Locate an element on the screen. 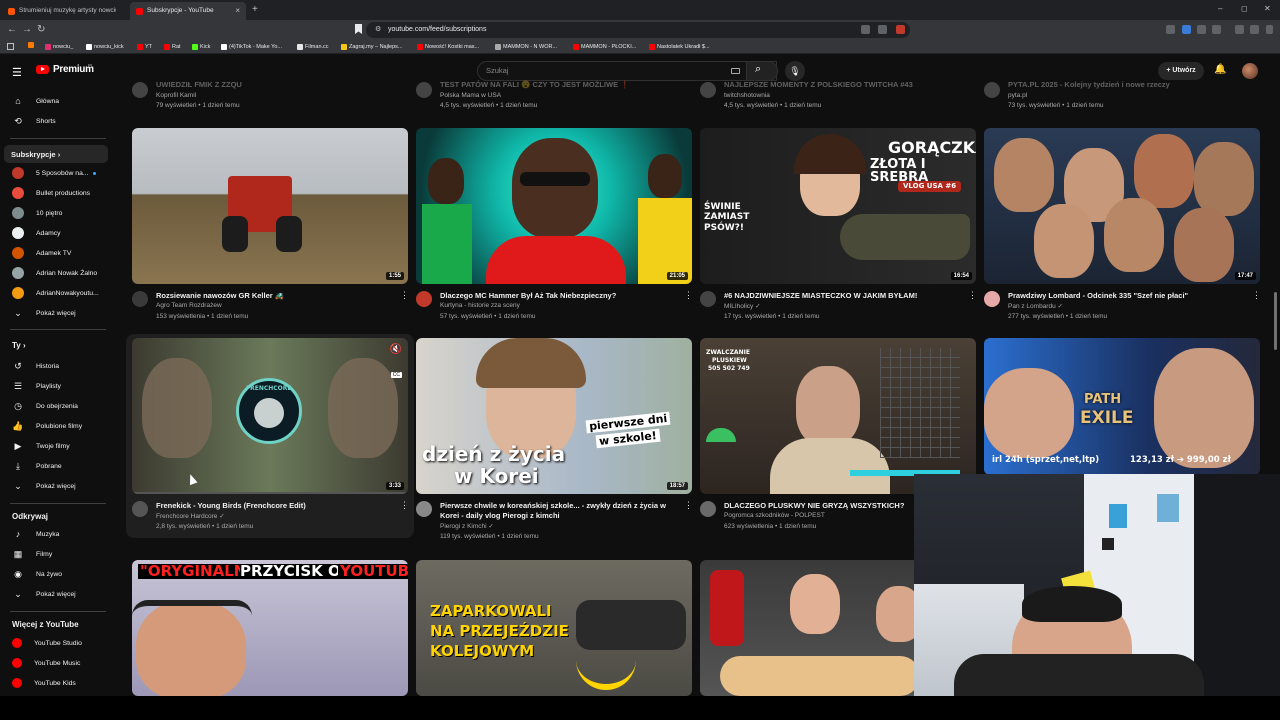 The height and width of the screenshot is (720, 1280). wallet-icon is located at coordinates (1254, 29).